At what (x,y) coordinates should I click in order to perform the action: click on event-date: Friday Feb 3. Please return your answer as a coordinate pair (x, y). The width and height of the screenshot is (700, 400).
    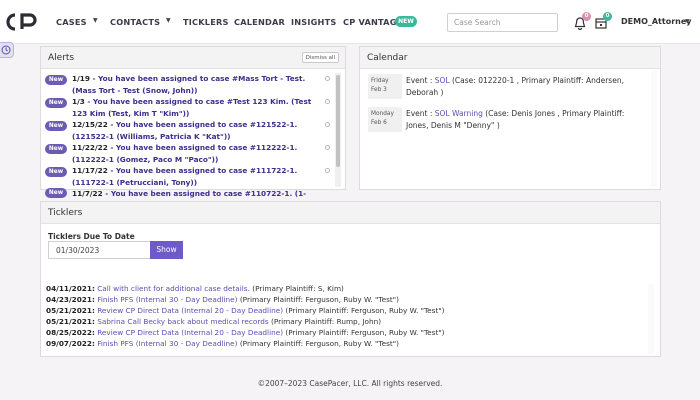
    Looking at the image, I should click on (385, 86).